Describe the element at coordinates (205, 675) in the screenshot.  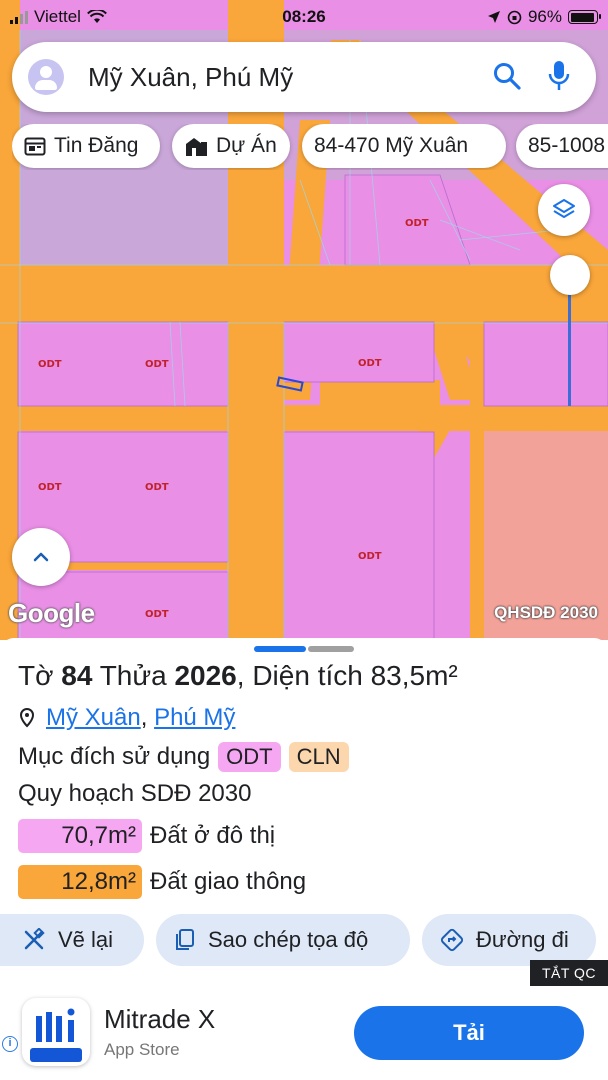
I see `lot-number: 2026` at that location.